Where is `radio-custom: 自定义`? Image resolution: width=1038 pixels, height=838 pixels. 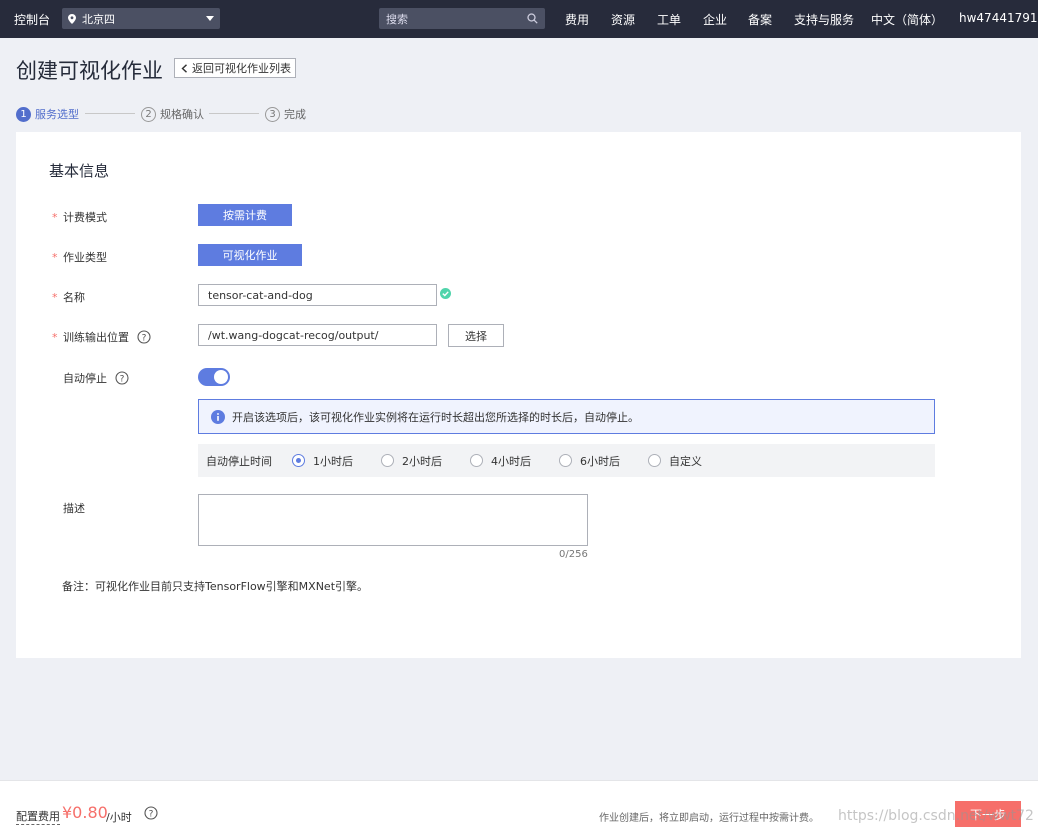 radio-custom: 自定义 is located at coordinates (675, 461).